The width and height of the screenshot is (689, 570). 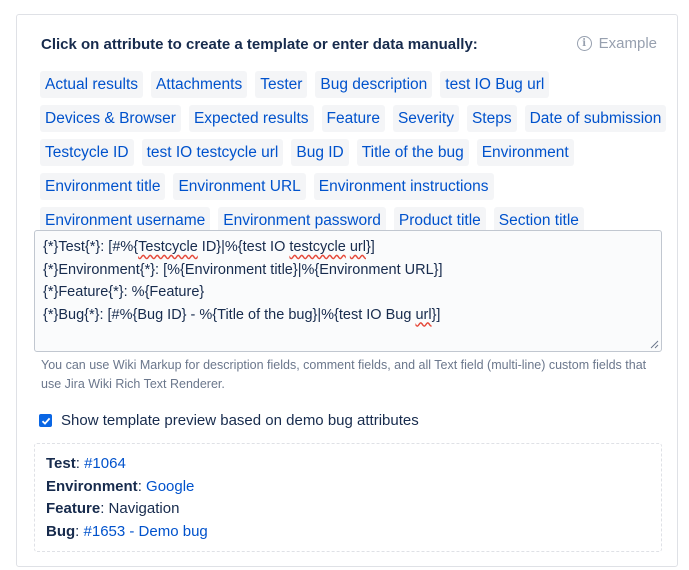 What do you see at coordinates (92, 84) in the screenshot?
I see `attribute-chip: Actual results` at bounding box center [92, 84].